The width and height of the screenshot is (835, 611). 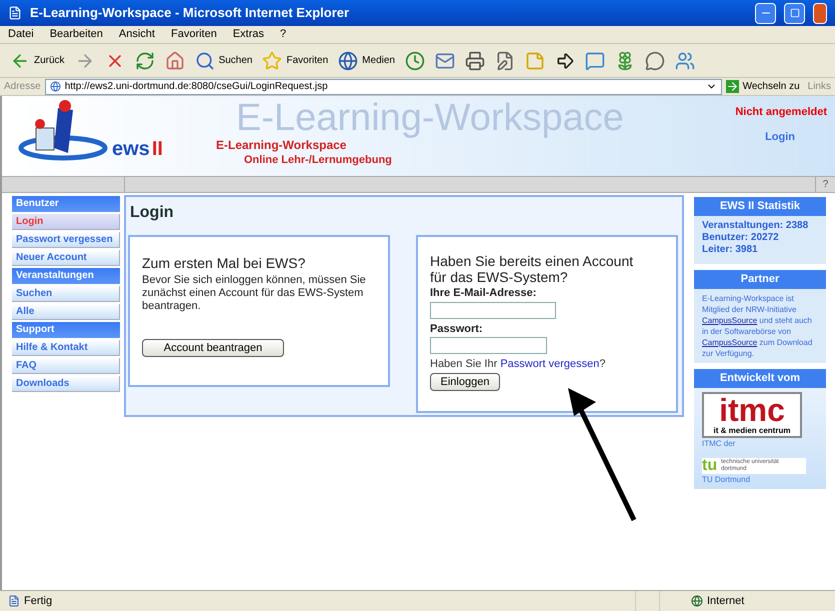 What do you see at coordinates (488, 345) in the screenshot?
I see `password-input` at bounding box center [488, 345].